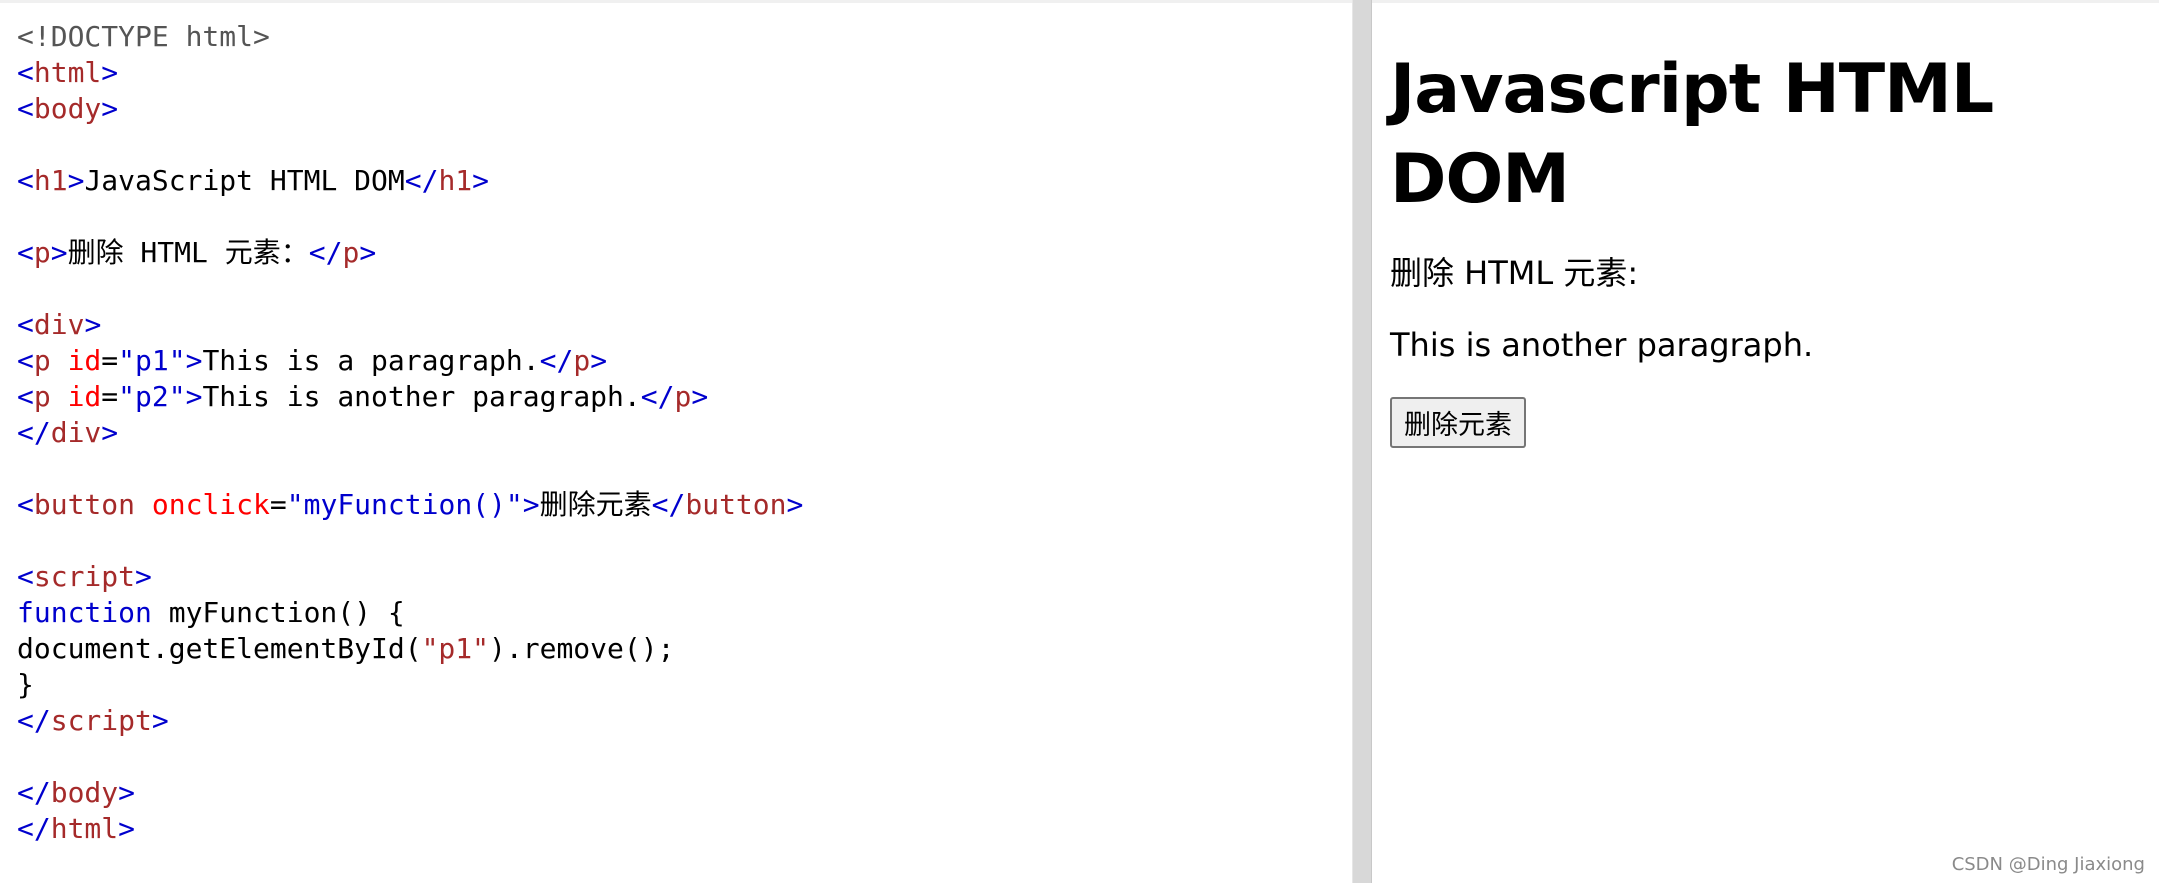 This screenshot has width=2159, height=883. I want to click on code-line: }, so click(684, 685).